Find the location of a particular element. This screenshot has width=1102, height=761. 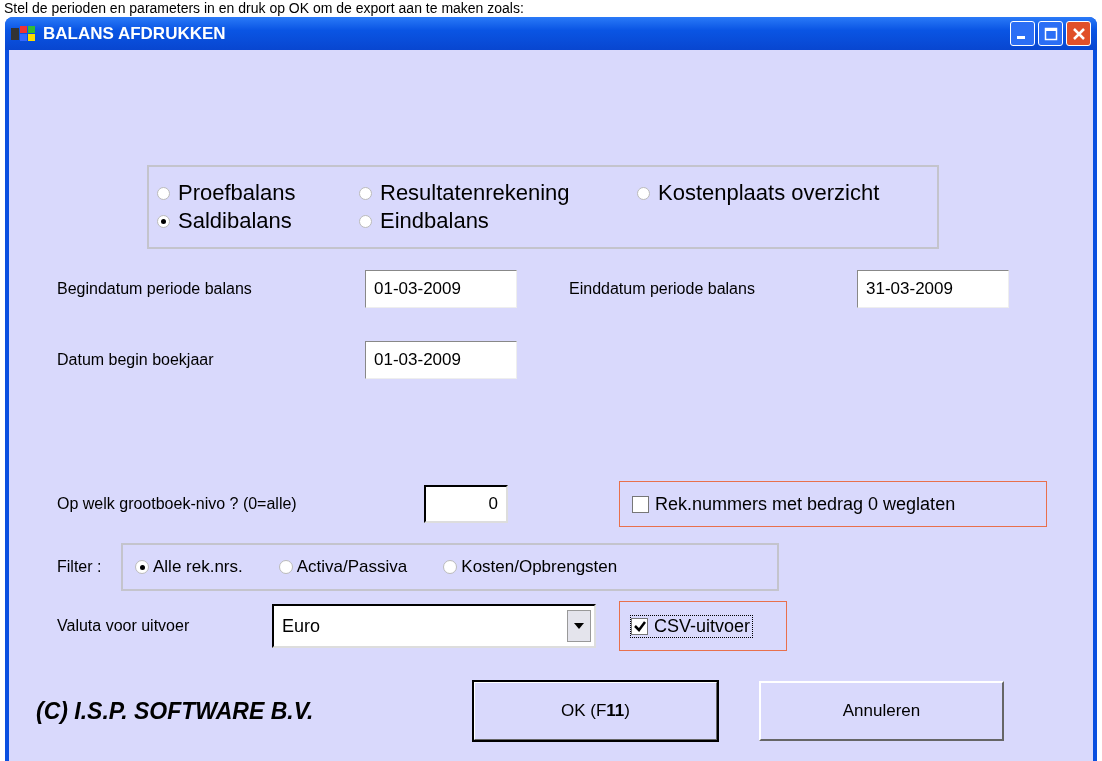

omit-zero-checkbox: Rek.nummers met bedrag 0 weglaten is located at coordinates (794, 504).